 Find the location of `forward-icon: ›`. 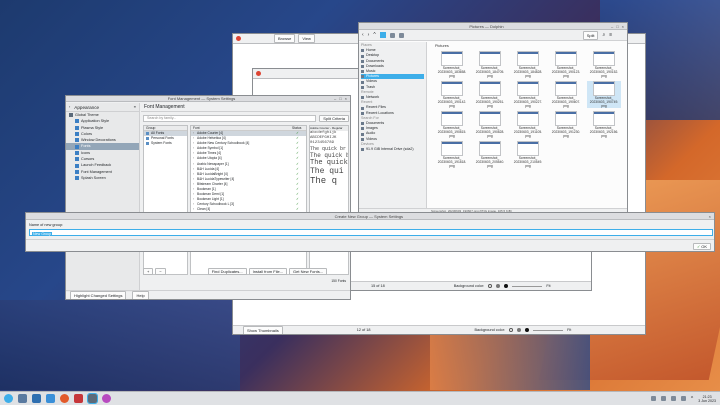

forward-icon: › is located at coordinates (369, 35).